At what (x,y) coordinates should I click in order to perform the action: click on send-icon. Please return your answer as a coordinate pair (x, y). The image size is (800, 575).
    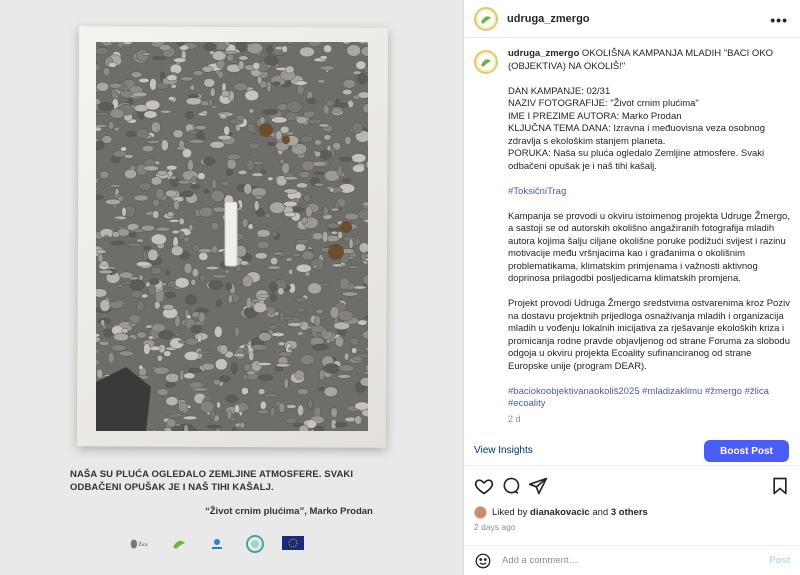
    Looking at the image, I should click on (538, 486).